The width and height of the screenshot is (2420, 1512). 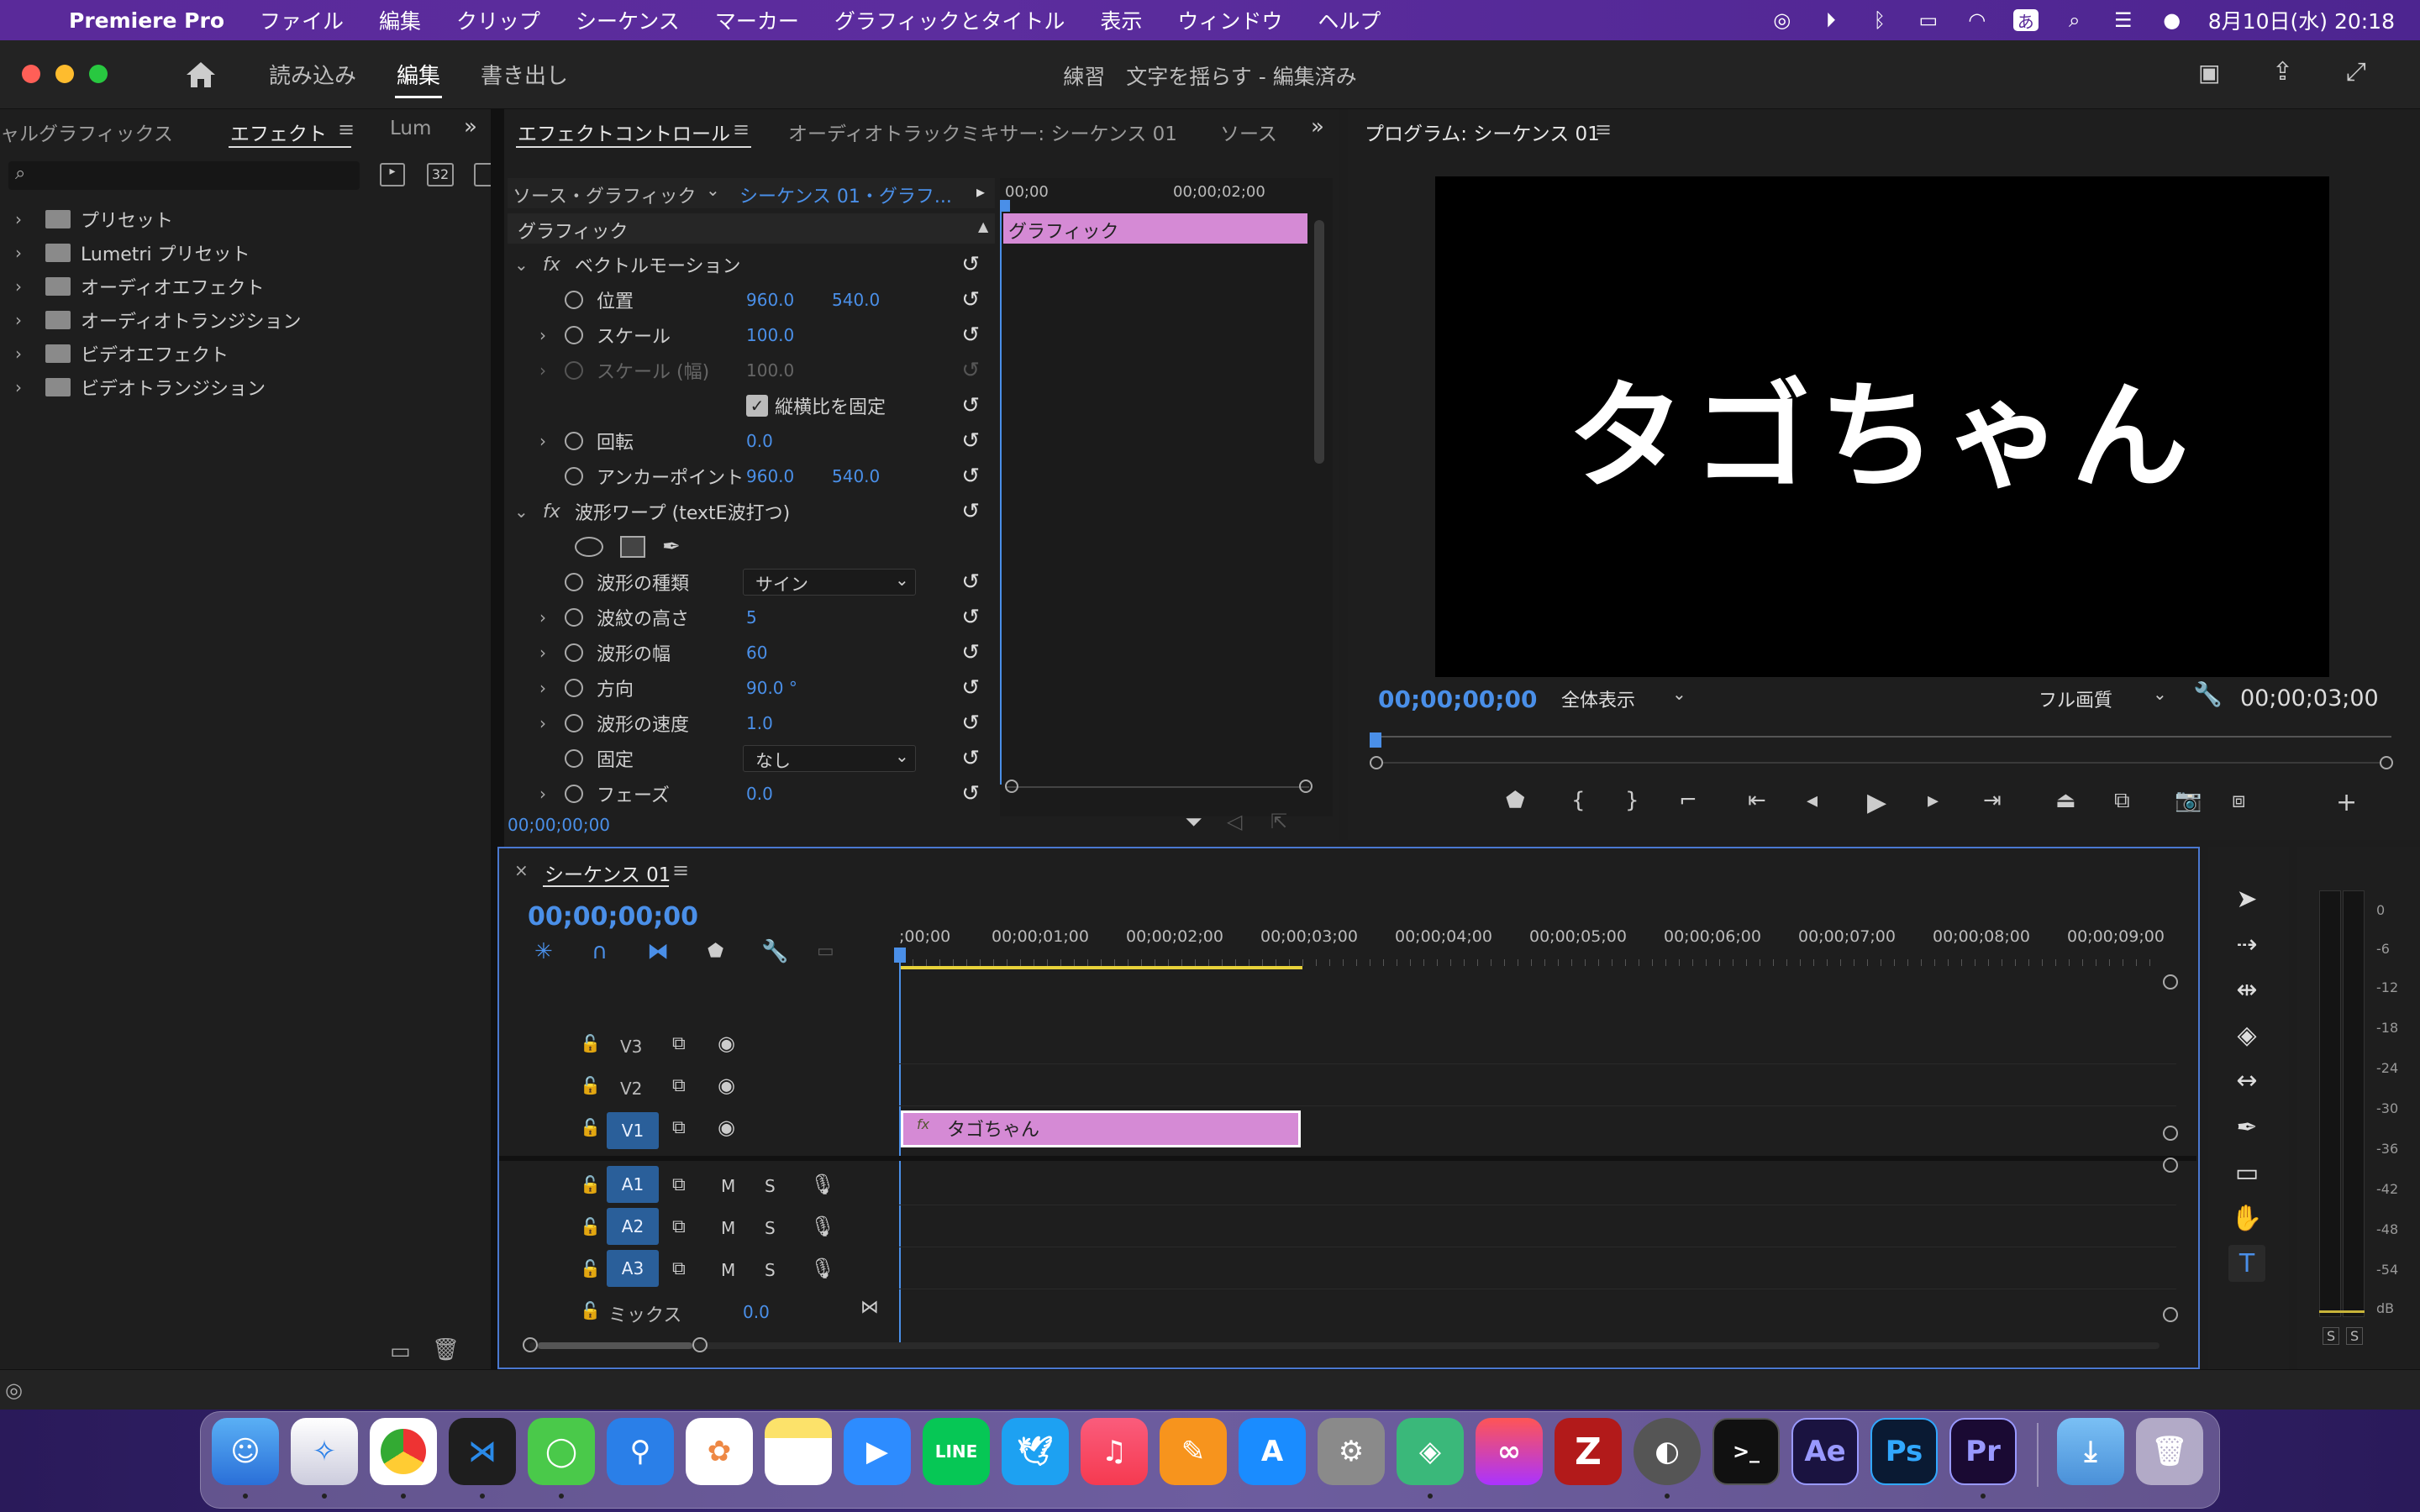 I want to click on photos-icon: ✿, so click(x=719, y=1451).